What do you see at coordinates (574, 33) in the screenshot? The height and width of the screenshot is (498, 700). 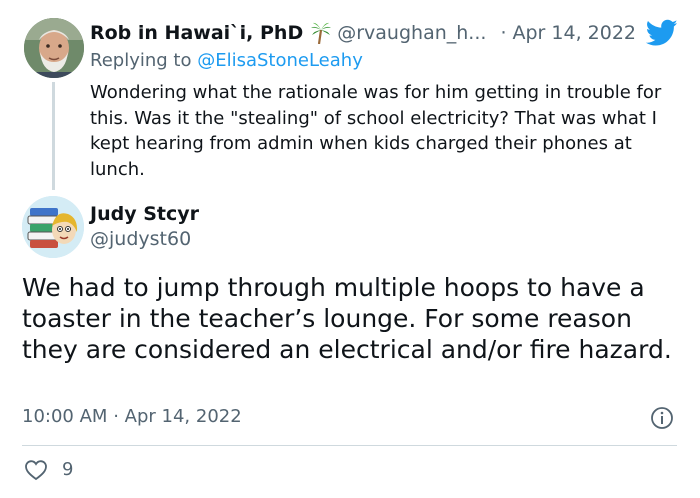 I see `parent-tweet-date: Apr 14, 2022` at bounding box center [574, 33].